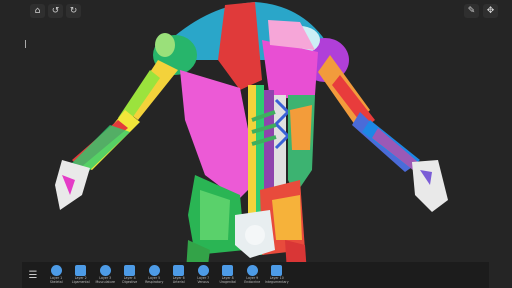 The image size is (512, 288). I want to click on lungs-icon, so click(154, 270).